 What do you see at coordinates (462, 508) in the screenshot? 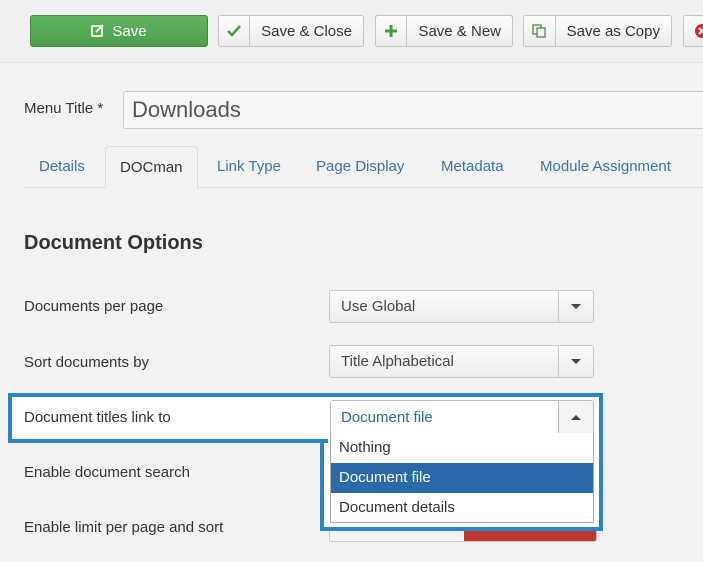
I see `option-document-details: Document details` at bounding box center [462, 508].